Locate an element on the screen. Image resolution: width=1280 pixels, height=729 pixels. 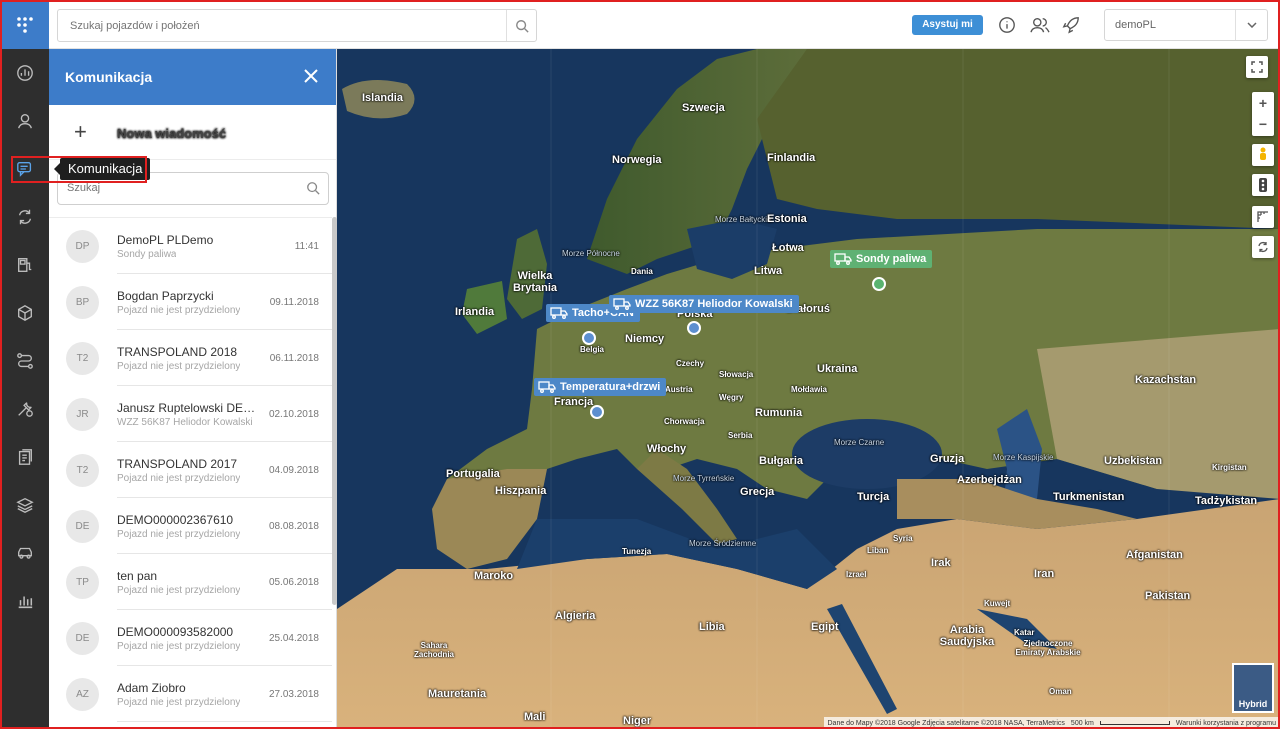
vehicle-tag-sondy: Sondy paliwa is located at coordinates (881, 259).